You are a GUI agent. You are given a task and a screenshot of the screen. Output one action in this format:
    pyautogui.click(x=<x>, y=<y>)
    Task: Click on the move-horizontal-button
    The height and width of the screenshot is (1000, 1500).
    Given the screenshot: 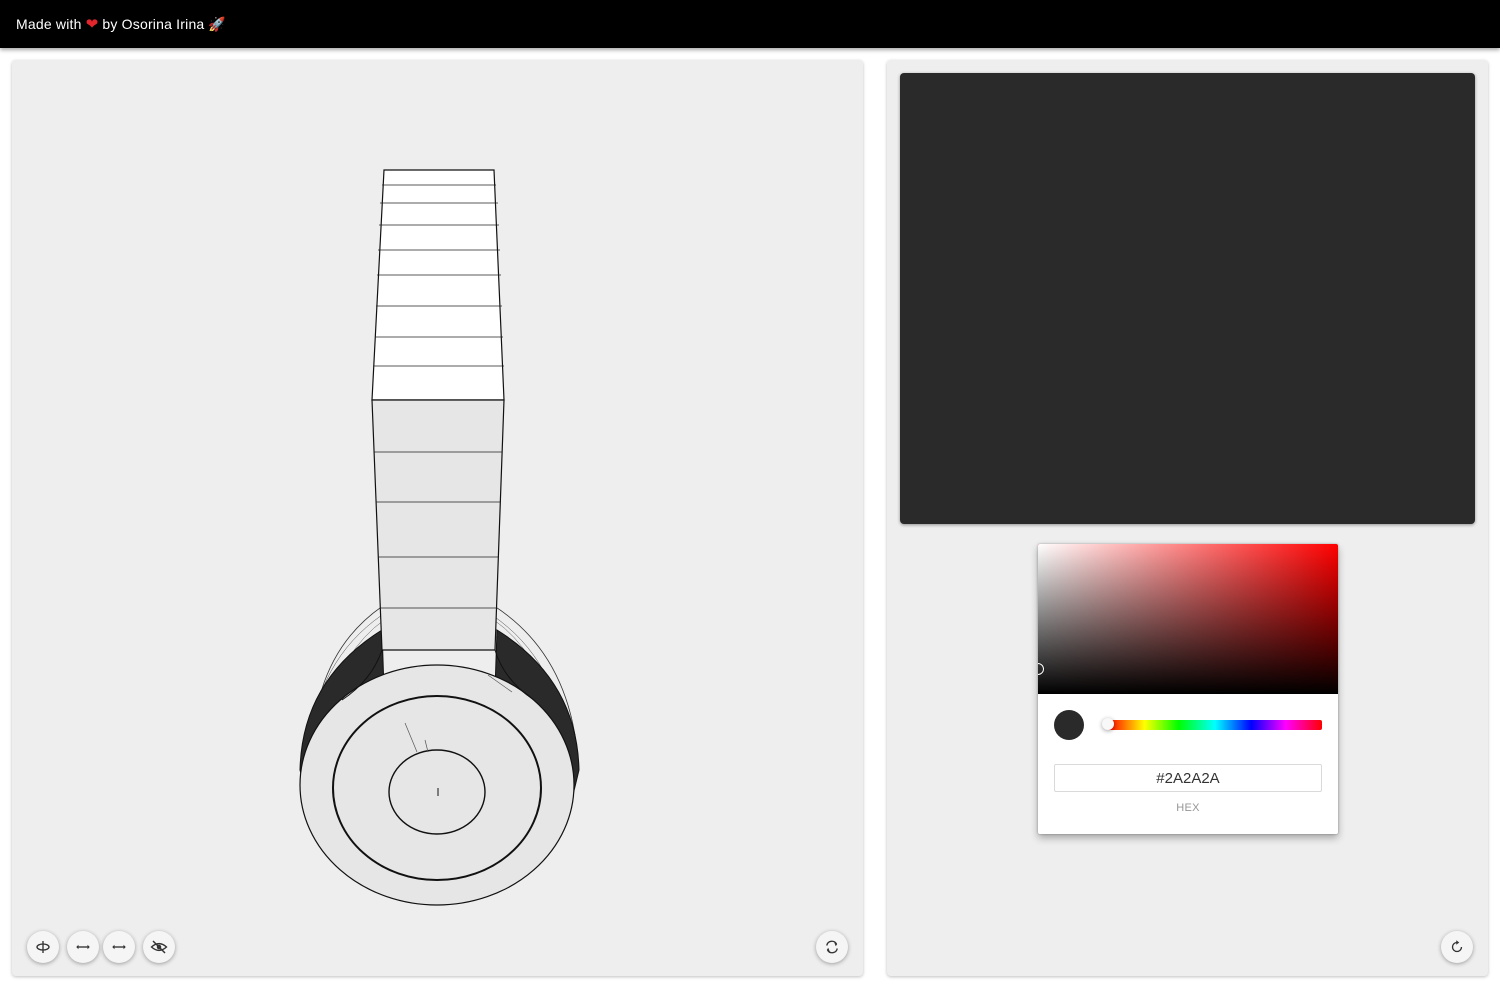 What is the action you would take?
    pyautogui.click(x=119, y=947)
    